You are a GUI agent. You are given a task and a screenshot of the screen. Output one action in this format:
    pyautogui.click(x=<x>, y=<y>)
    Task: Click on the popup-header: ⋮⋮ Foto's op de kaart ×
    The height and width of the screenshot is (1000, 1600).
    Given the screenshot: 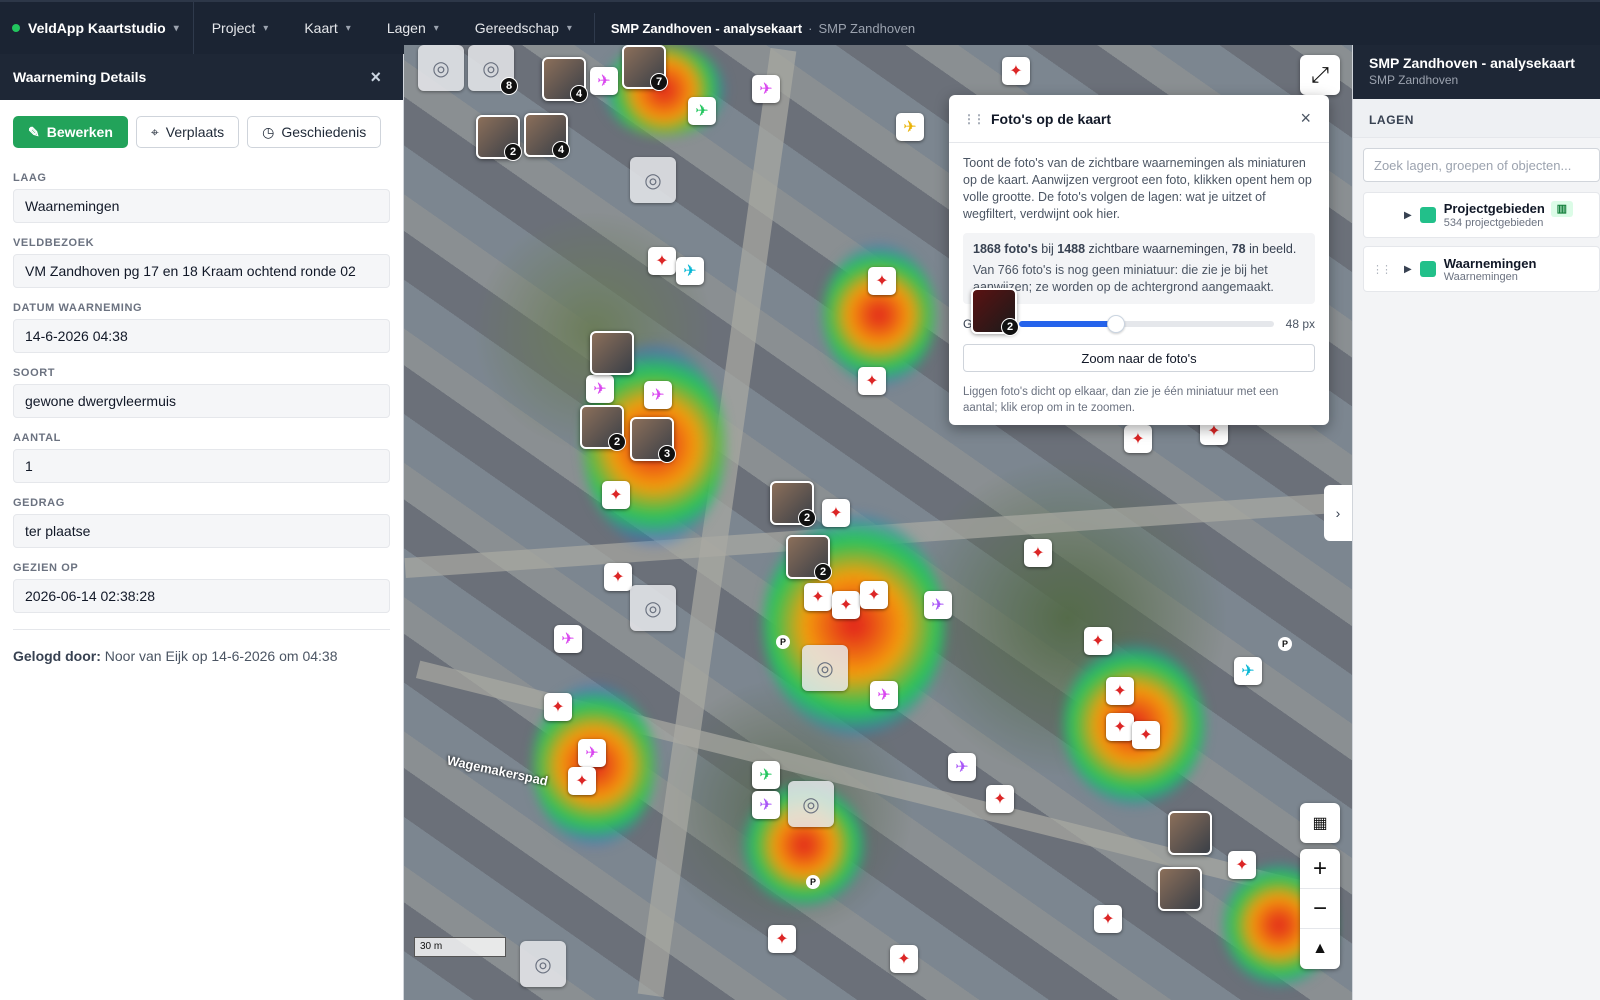 What is the action you would take?
    pyautogui.click(x=1139, y=119)
    